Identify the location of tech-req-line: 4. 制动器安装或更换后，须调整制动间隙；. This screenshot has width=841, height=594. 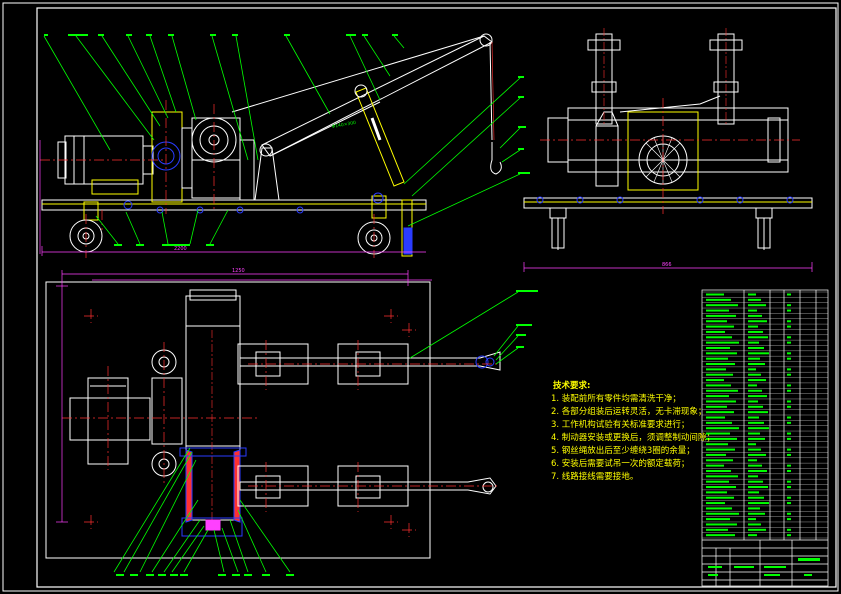
(633, 438).